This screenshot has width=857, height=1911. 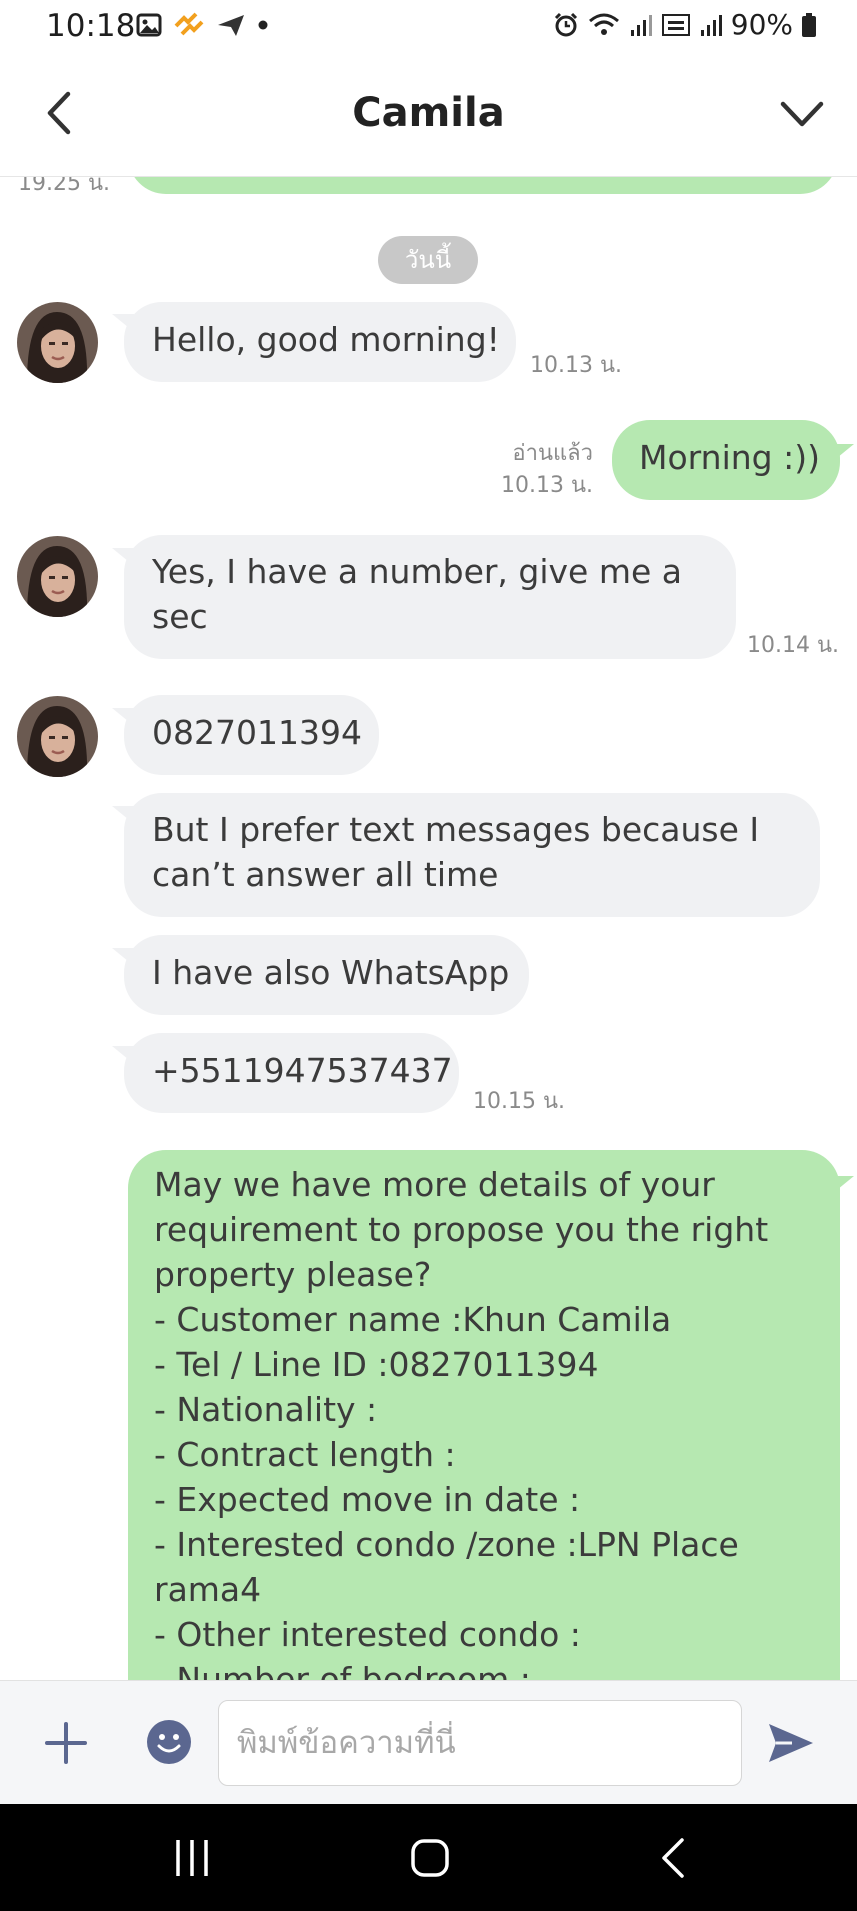 I want to click on home-icon, so click(x=430, y=1858).